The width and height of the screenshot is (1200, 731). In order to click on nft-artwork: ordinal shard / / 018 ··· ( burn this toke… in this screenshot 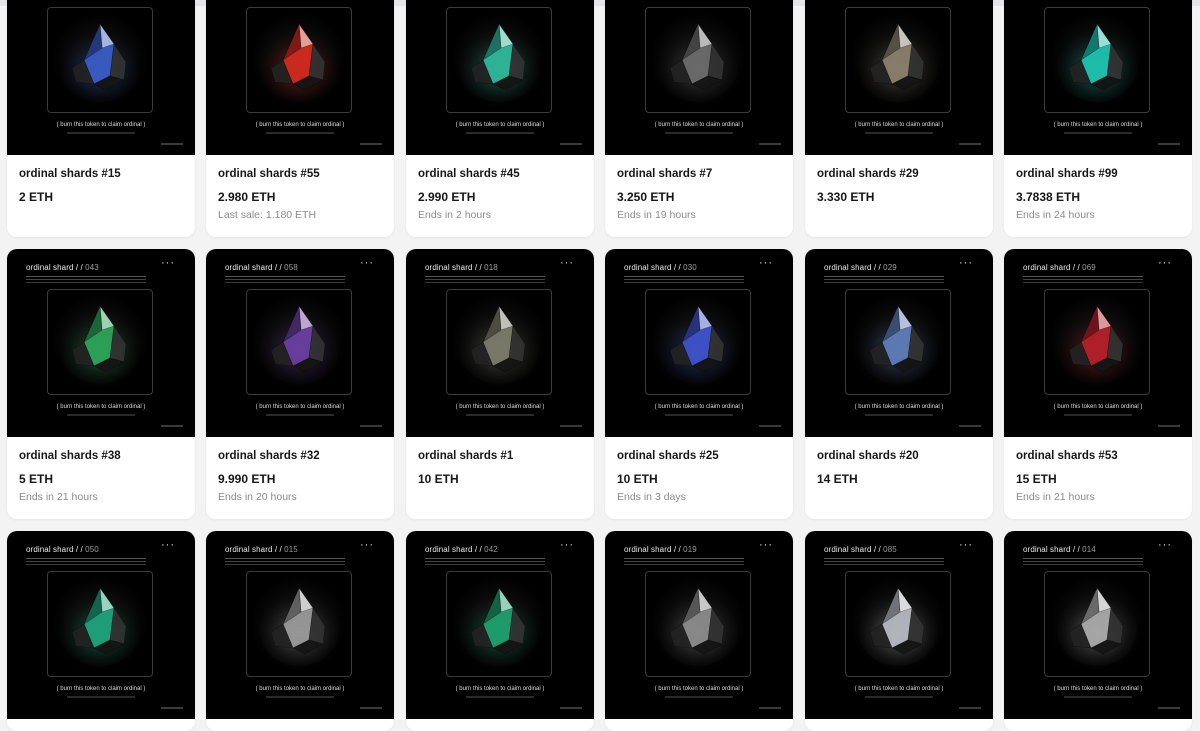, I will do `click(500, 343)`.